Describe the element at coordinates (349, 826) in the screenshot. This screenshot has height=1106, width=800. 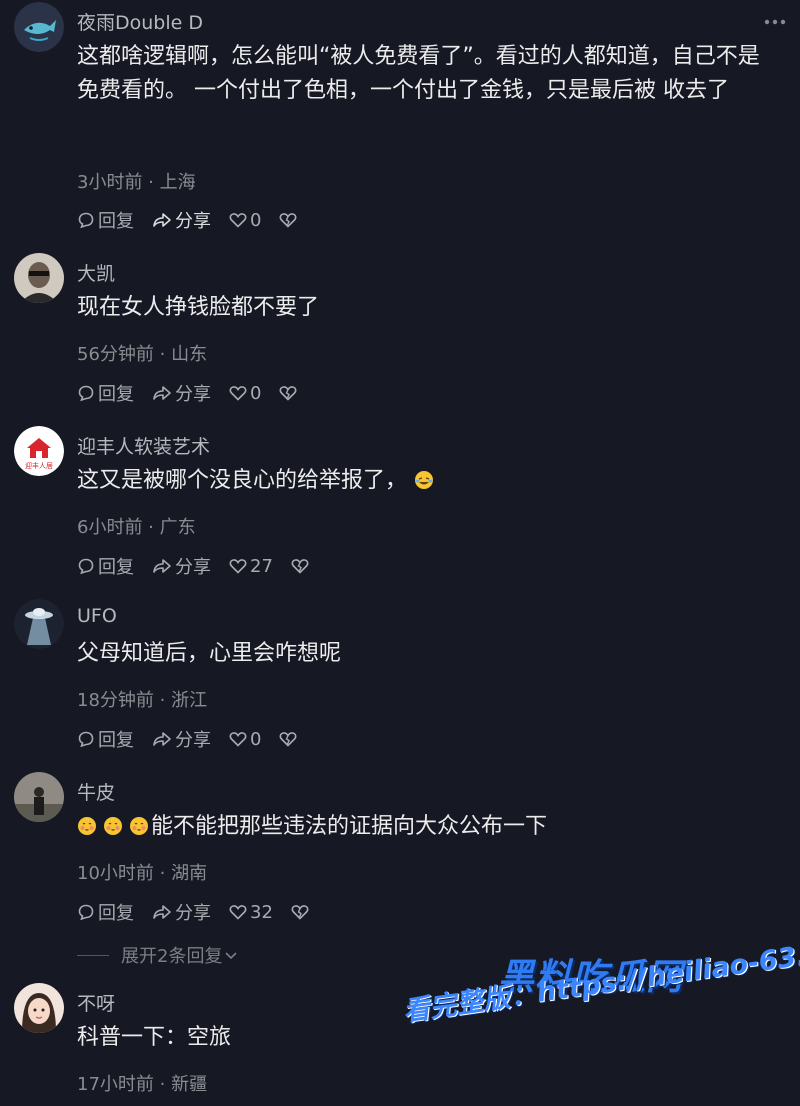
I see `comment-text: 能不能把那些违法的证据向大众公布一下` at that location.